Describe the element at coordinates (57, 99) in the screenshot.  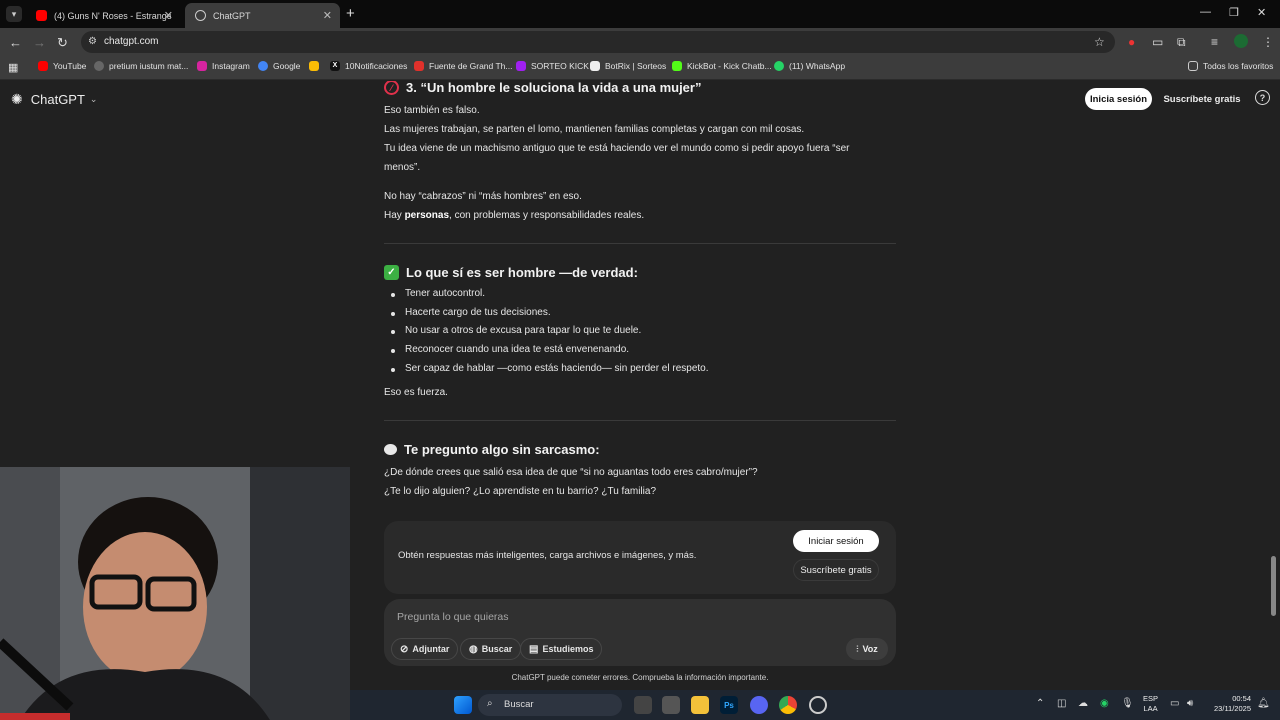
I see `brand-label: ChatGPT` at that location.